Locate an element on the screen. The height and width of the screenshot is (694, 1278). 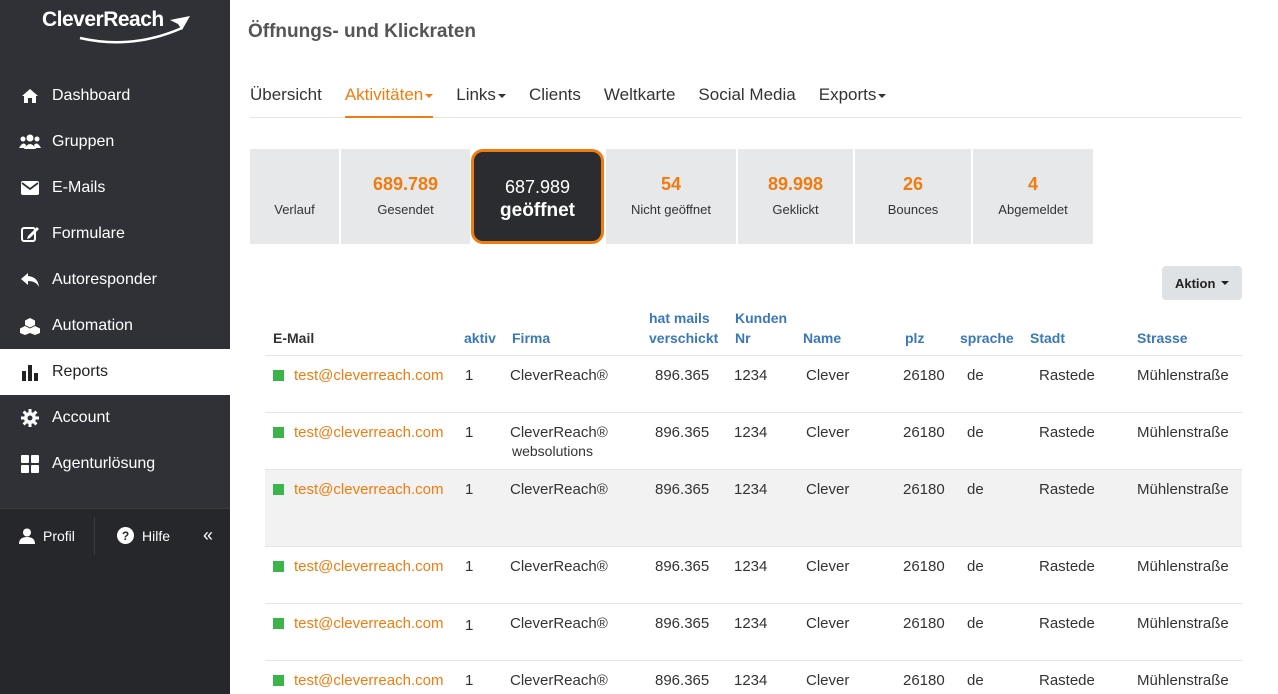
sidebar-item-reports: Reports is located at coordinates (115, 372).